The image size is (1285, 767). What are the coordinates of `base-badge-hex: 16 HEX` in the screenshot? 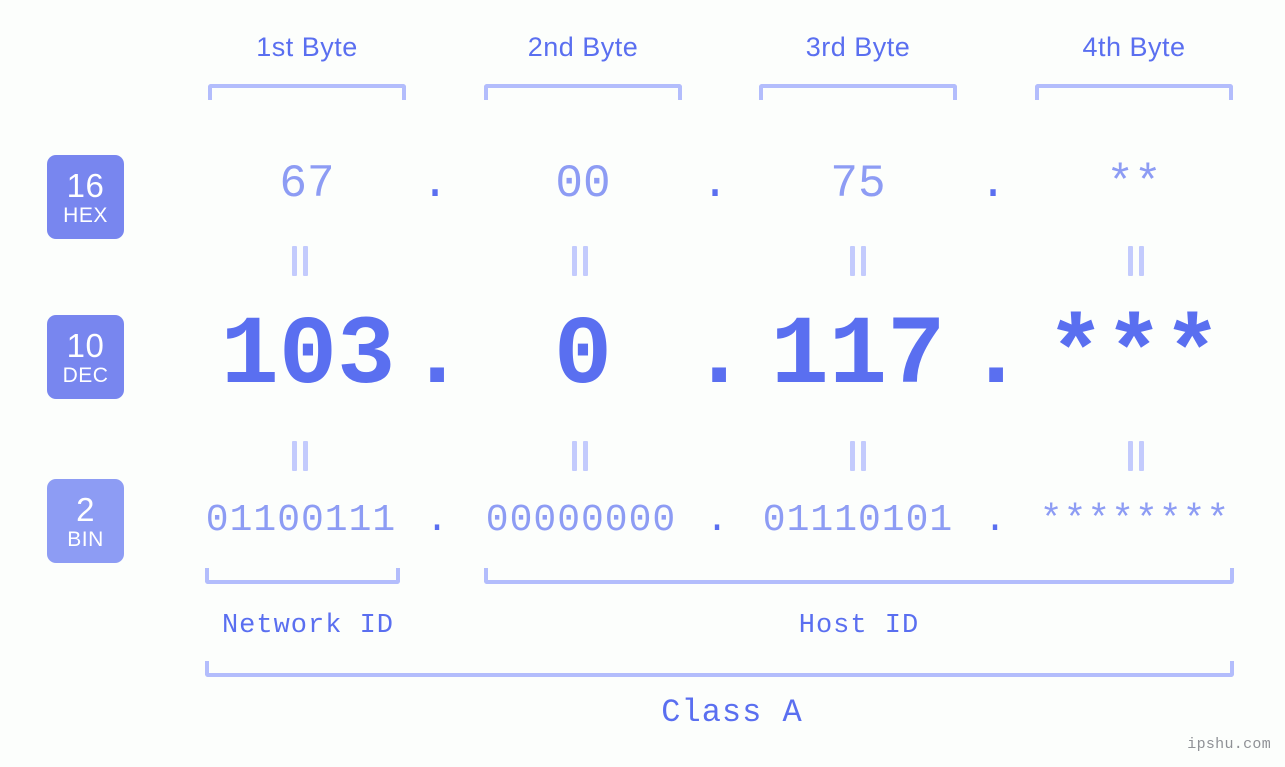 It's located at (85, 197).